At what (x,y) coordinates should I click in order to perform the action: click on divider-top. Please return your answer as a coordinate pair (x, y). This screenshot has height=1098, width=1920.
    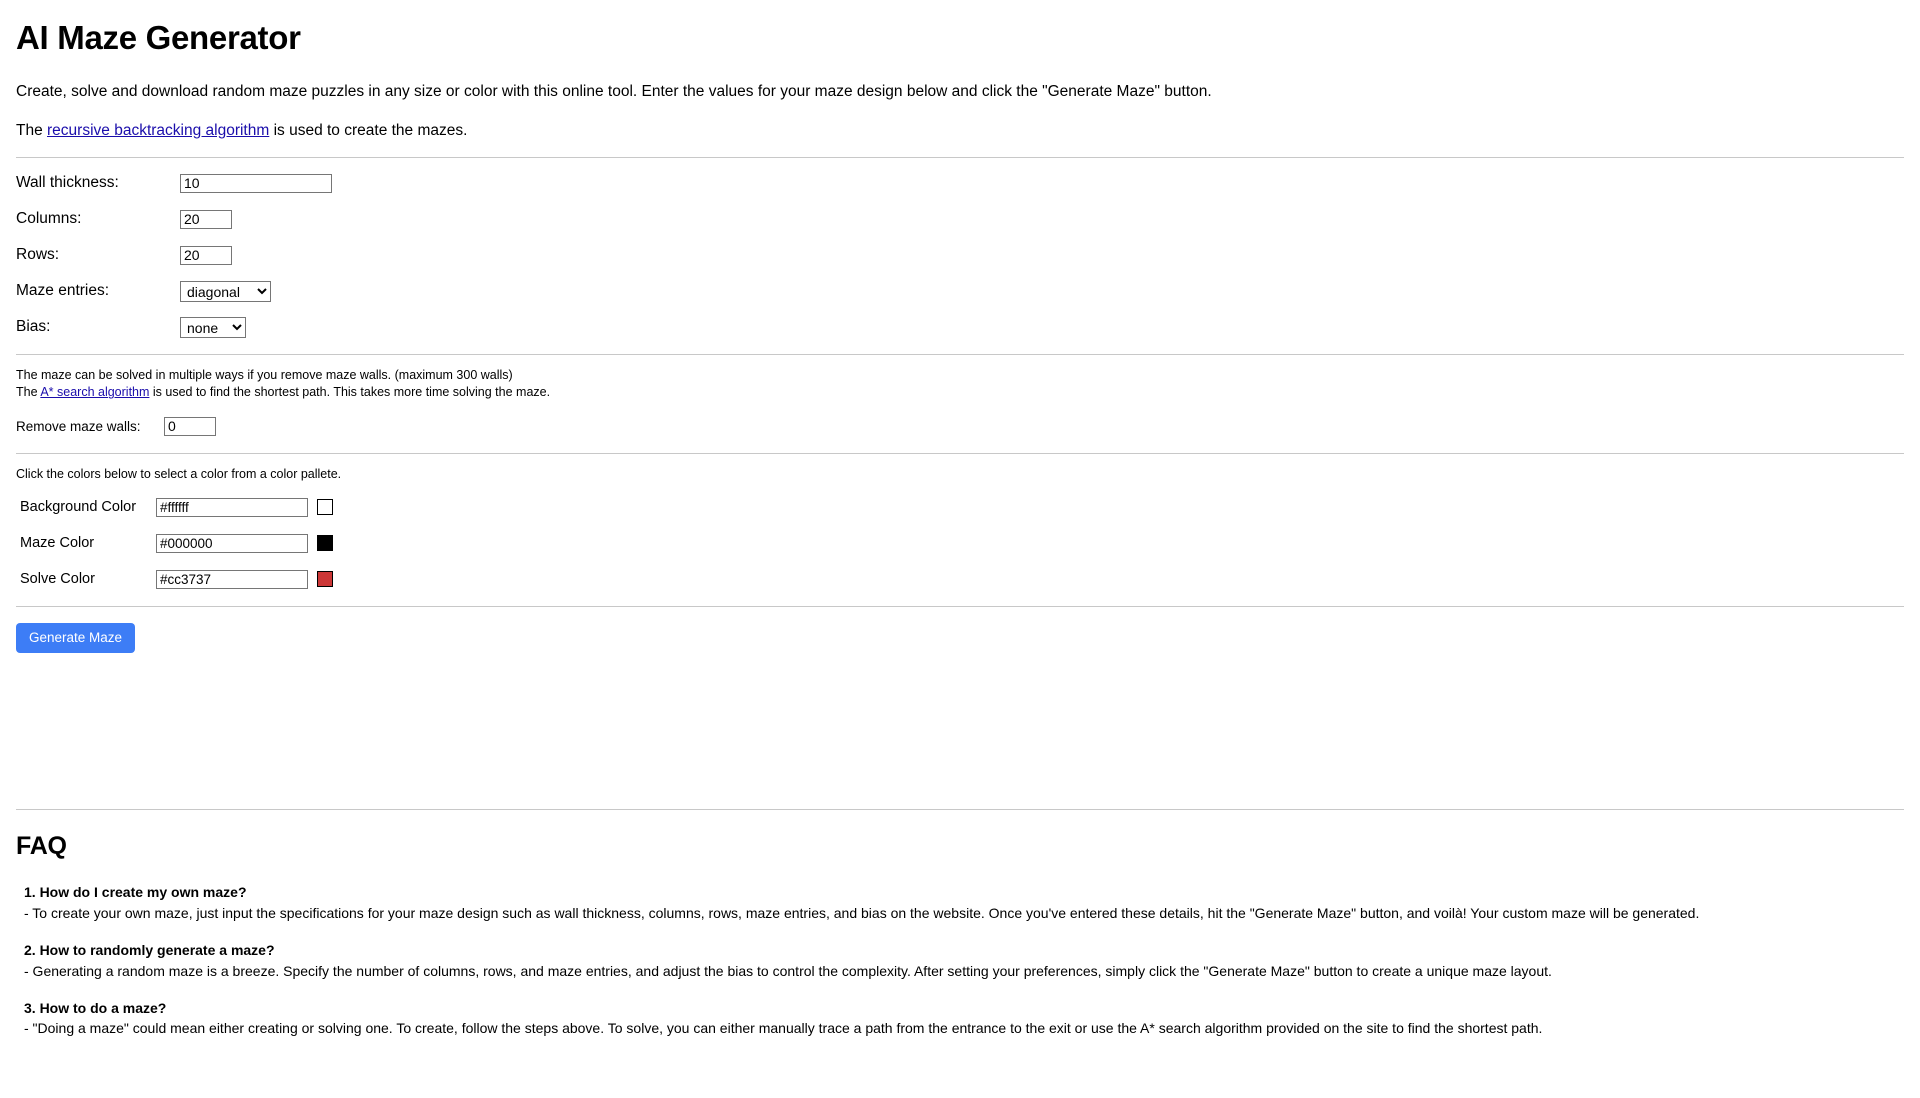
    Looking at the image, I should click on (960, 158).